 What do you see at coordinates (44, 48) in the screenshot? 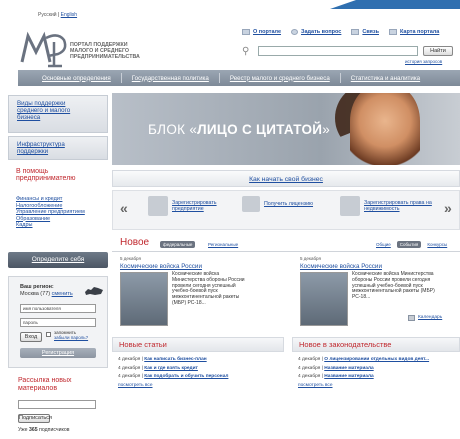
I see `logo-mark-icon` at bounding box center [44, 48].